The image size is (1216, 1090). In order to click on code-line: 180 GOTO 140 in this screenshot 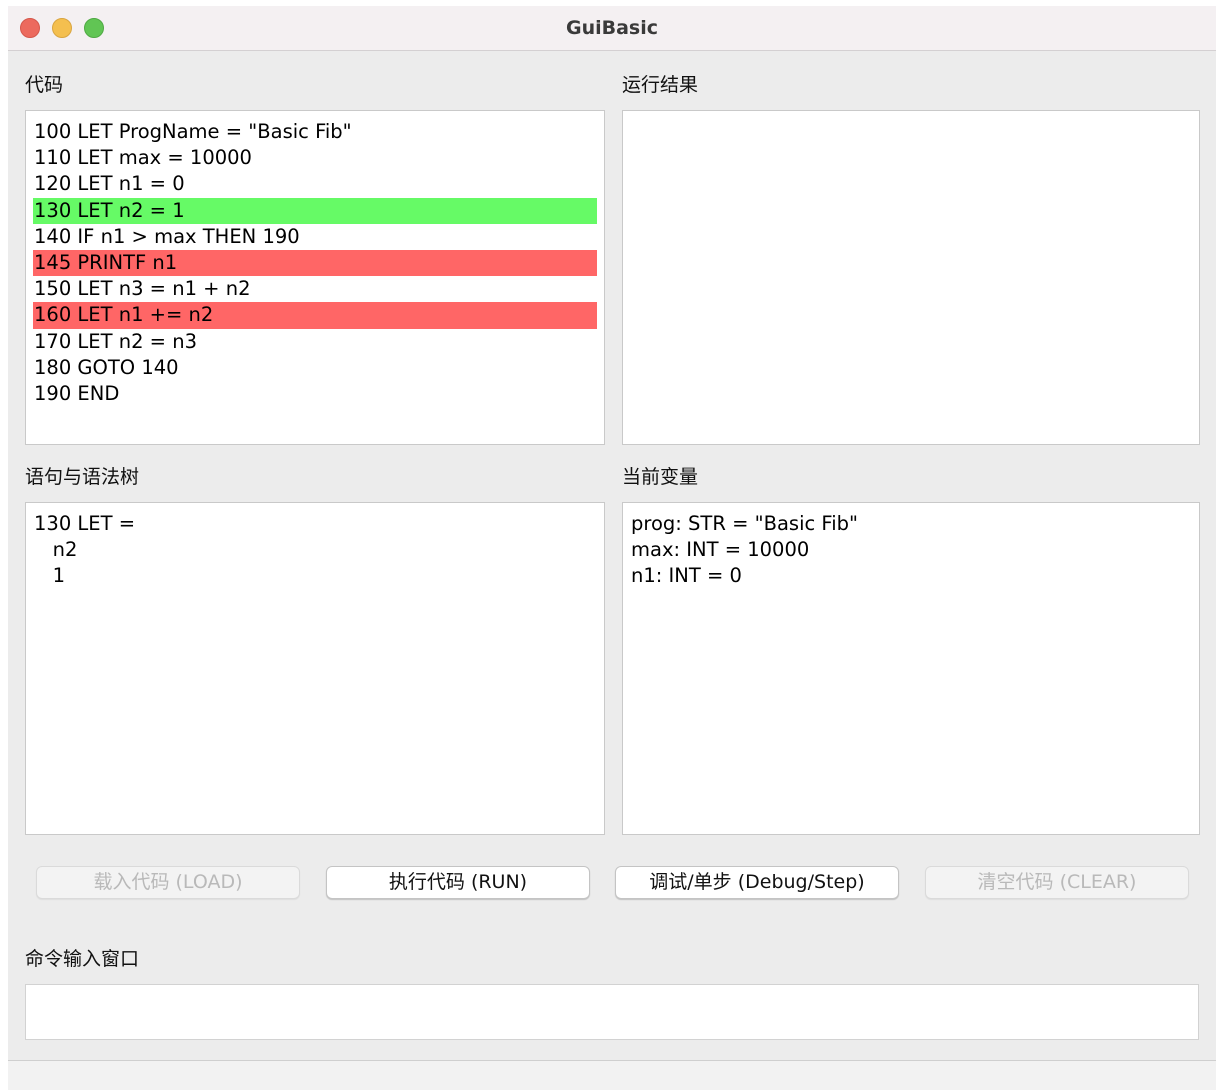, I will do `click(106, 367)`.